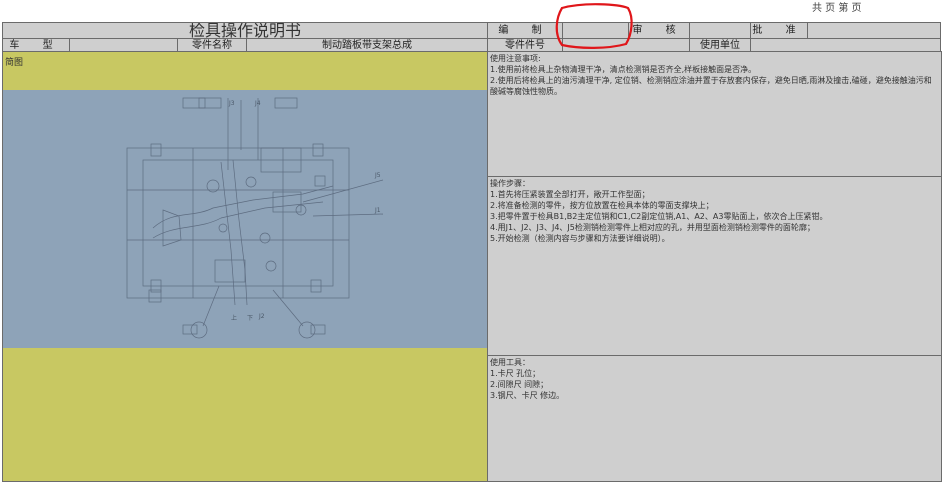  I want to click on tools-title: 使用工具：, so click(510, 362).